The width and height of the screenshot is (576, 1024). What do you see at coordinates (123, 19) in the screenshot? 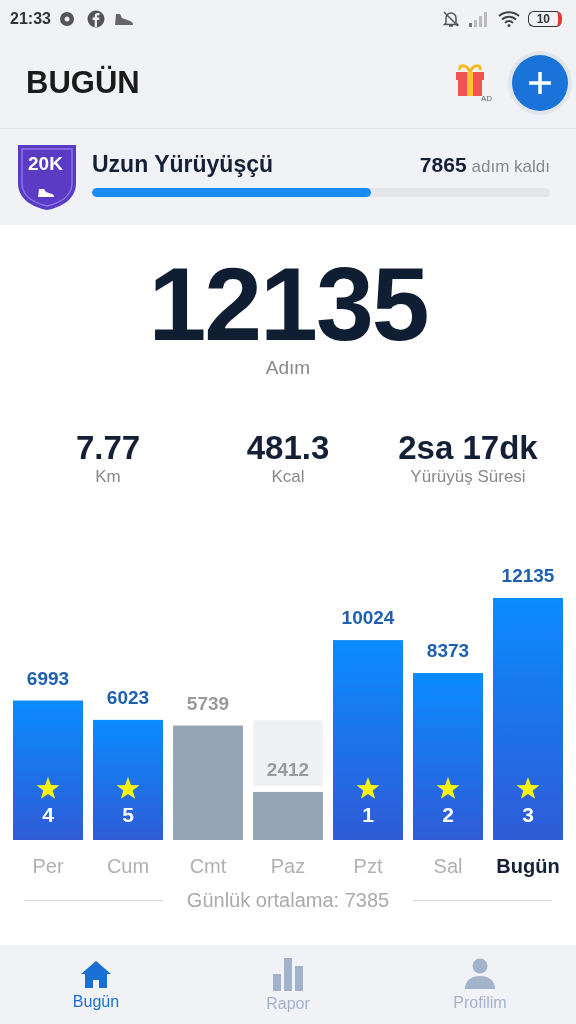
I see `shoe-icon` at bounding box center [123, 19].